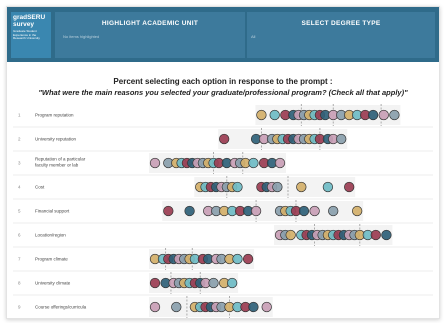 The image size is (446, 323). Describe the element at coordinates (19, 307) in the screenshot. I see `row-number: 9` at that location.